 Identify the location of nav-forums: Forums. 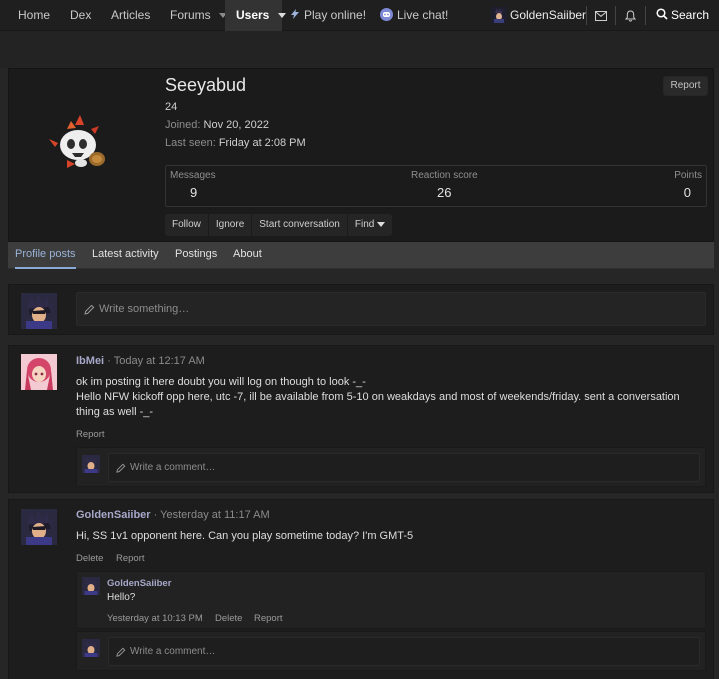
(199, 15).